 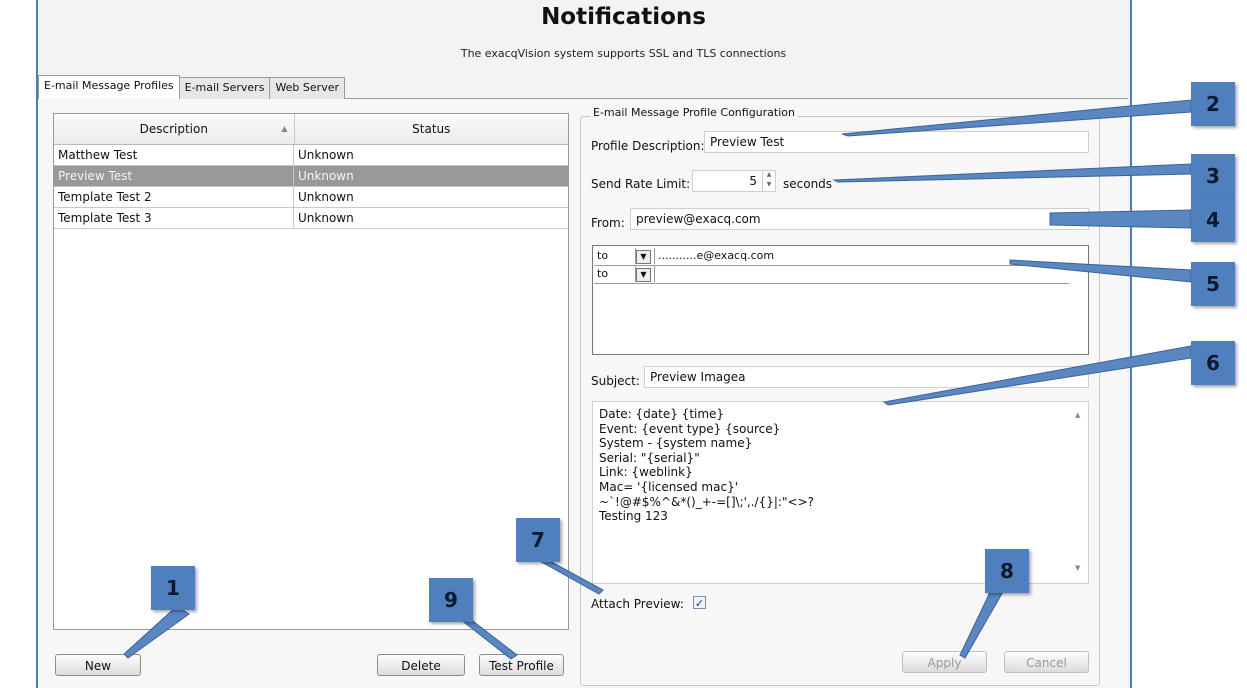 I want to click on callout-3: 3, so click(x=1213, y=176).